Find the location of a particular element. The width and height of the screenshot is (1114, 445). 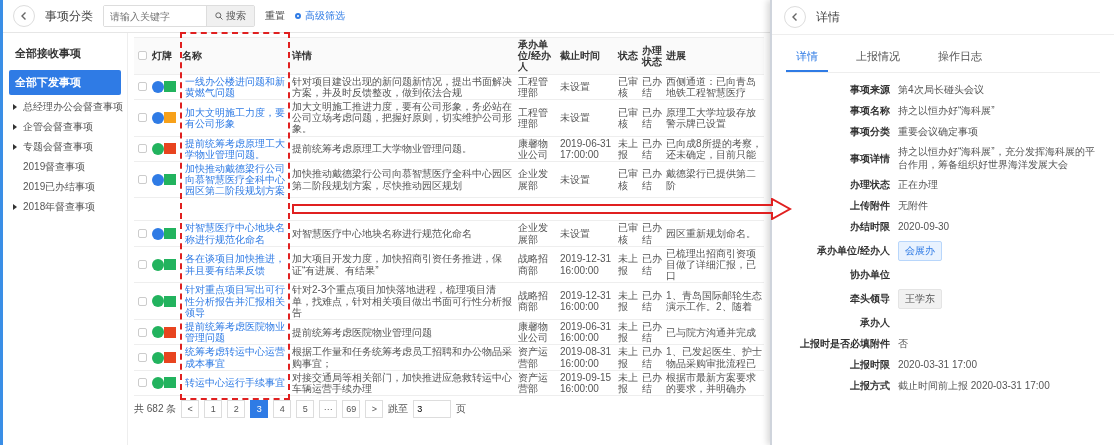

sidebar-item: 全部接收事项 is located at coordinates (65, 53).